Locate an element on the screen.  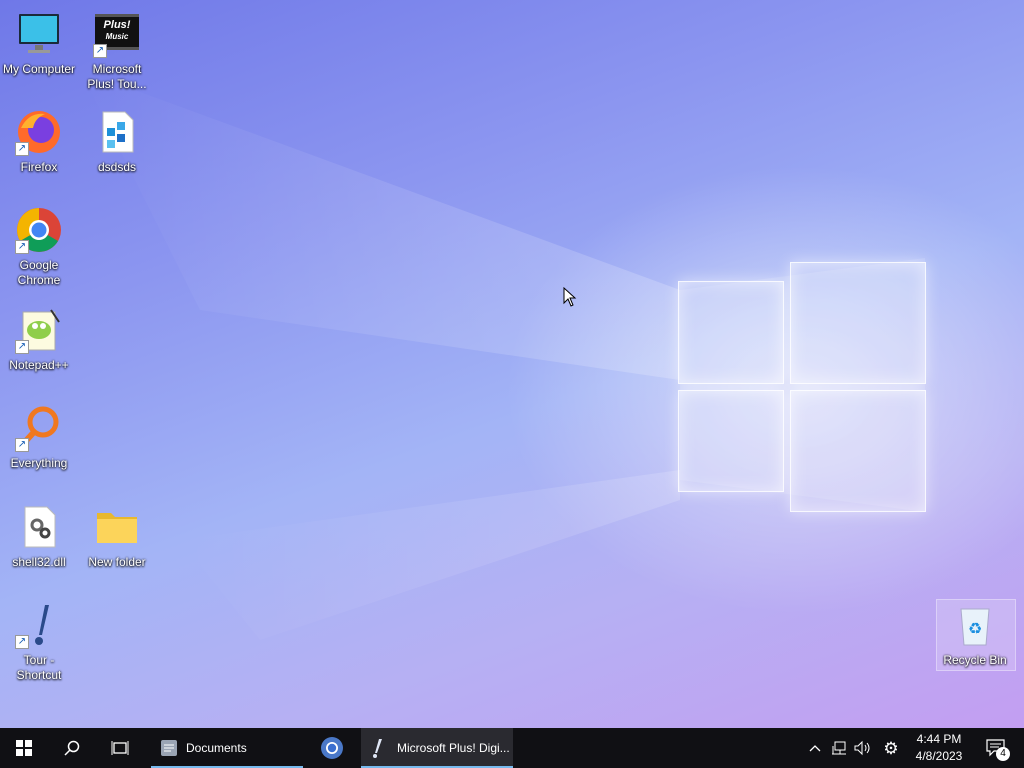
start-button is located at coordinates (24, 748).